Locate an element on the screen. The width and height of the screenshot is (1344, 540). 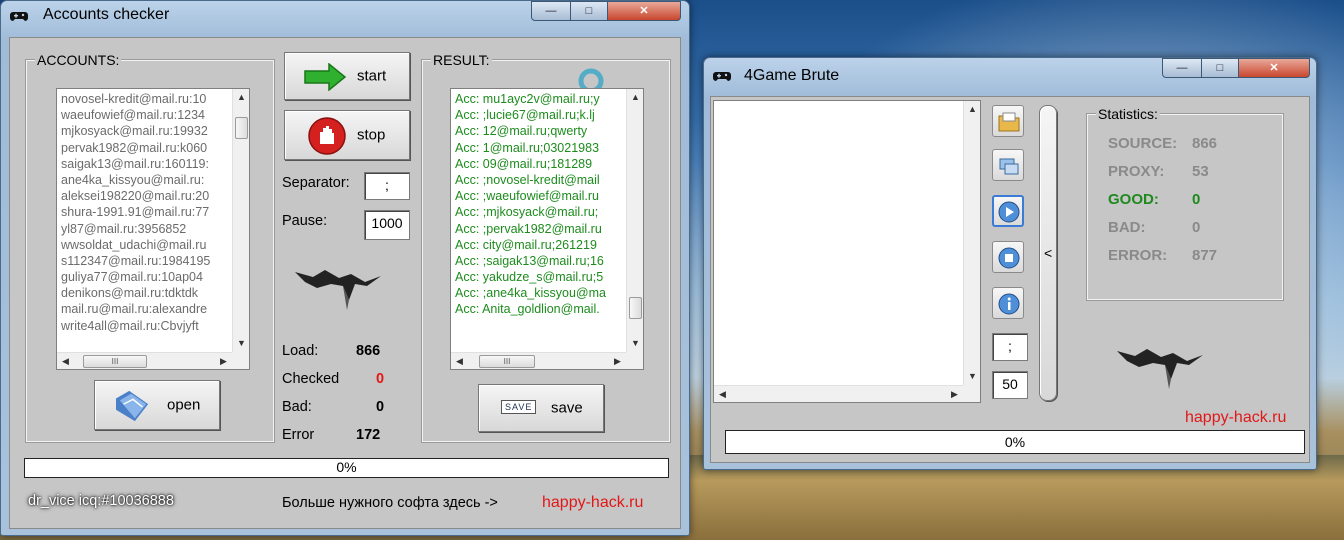
result-hscrollbar: ◀ III ▶ is located at coordinates (538, 360).